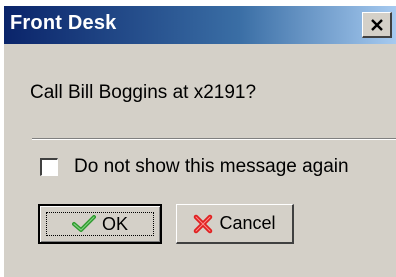  I want to click on do-not-show-label: Do not show this message again, so click(211, 167).